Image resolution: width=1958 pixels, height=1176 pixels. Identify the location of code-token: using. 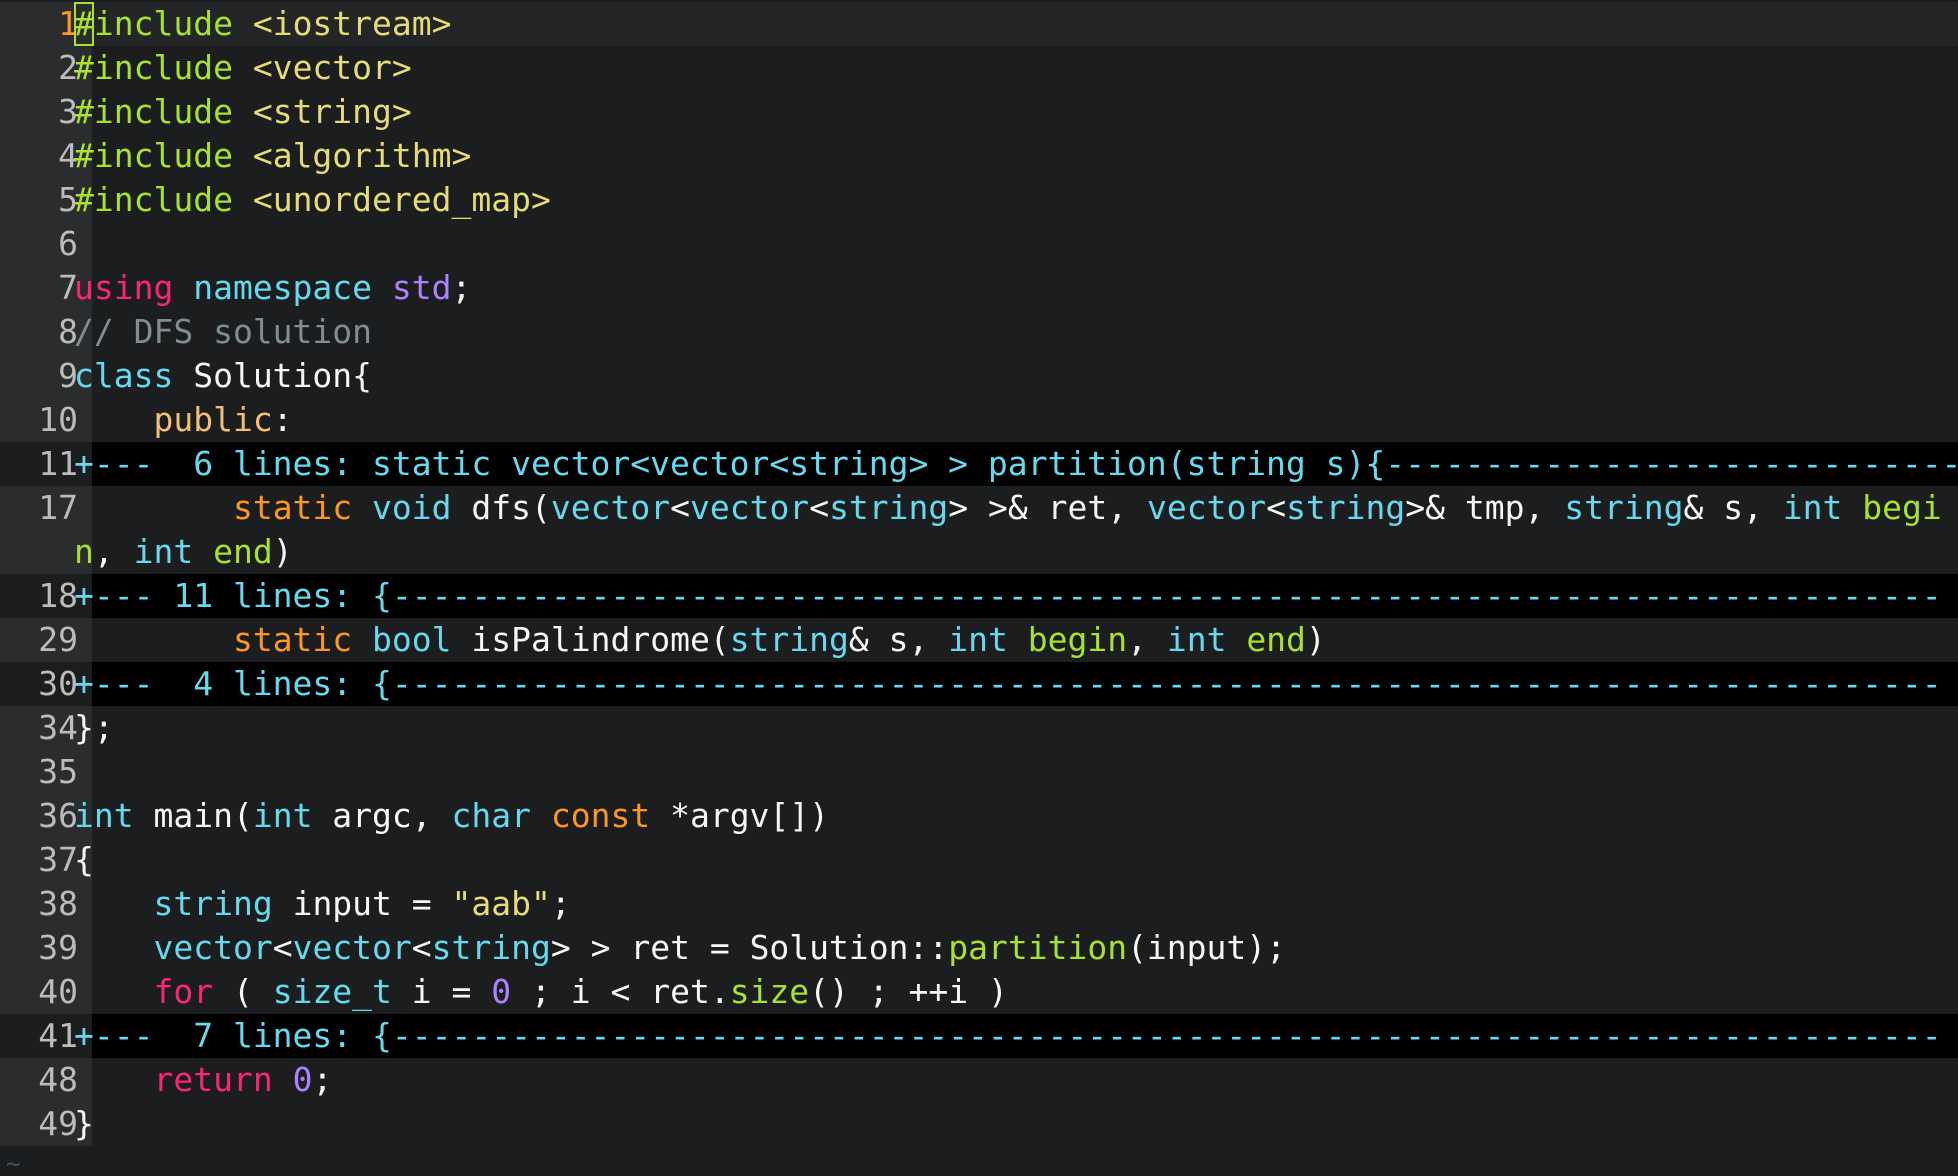
(124, 287).